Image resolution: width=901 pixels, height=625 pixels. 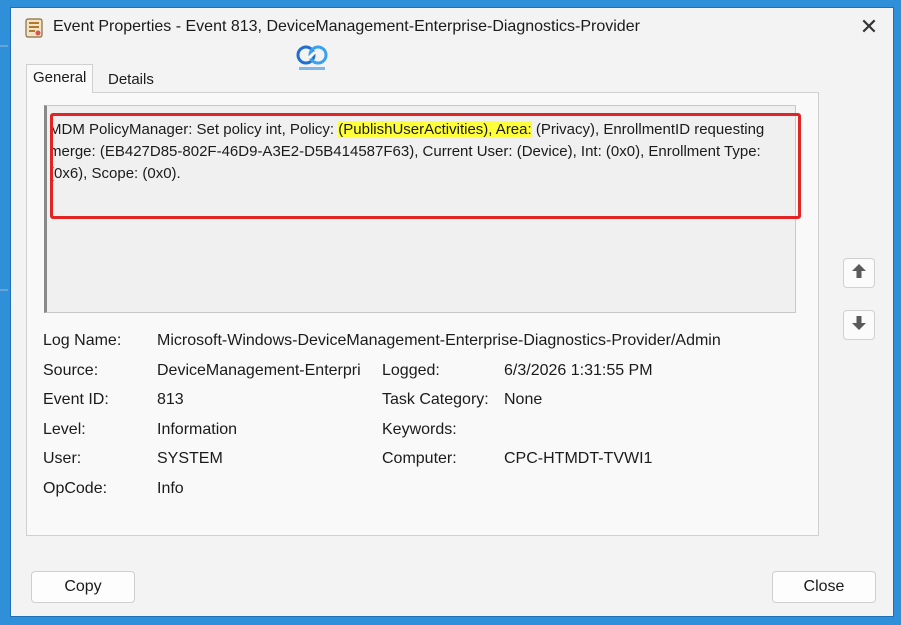 What do you see at coordinates (578, 370) in the screenshot?
I see `logged-value: 6/3/2026 1:31:55 PM` at bounding box center [578, 370].